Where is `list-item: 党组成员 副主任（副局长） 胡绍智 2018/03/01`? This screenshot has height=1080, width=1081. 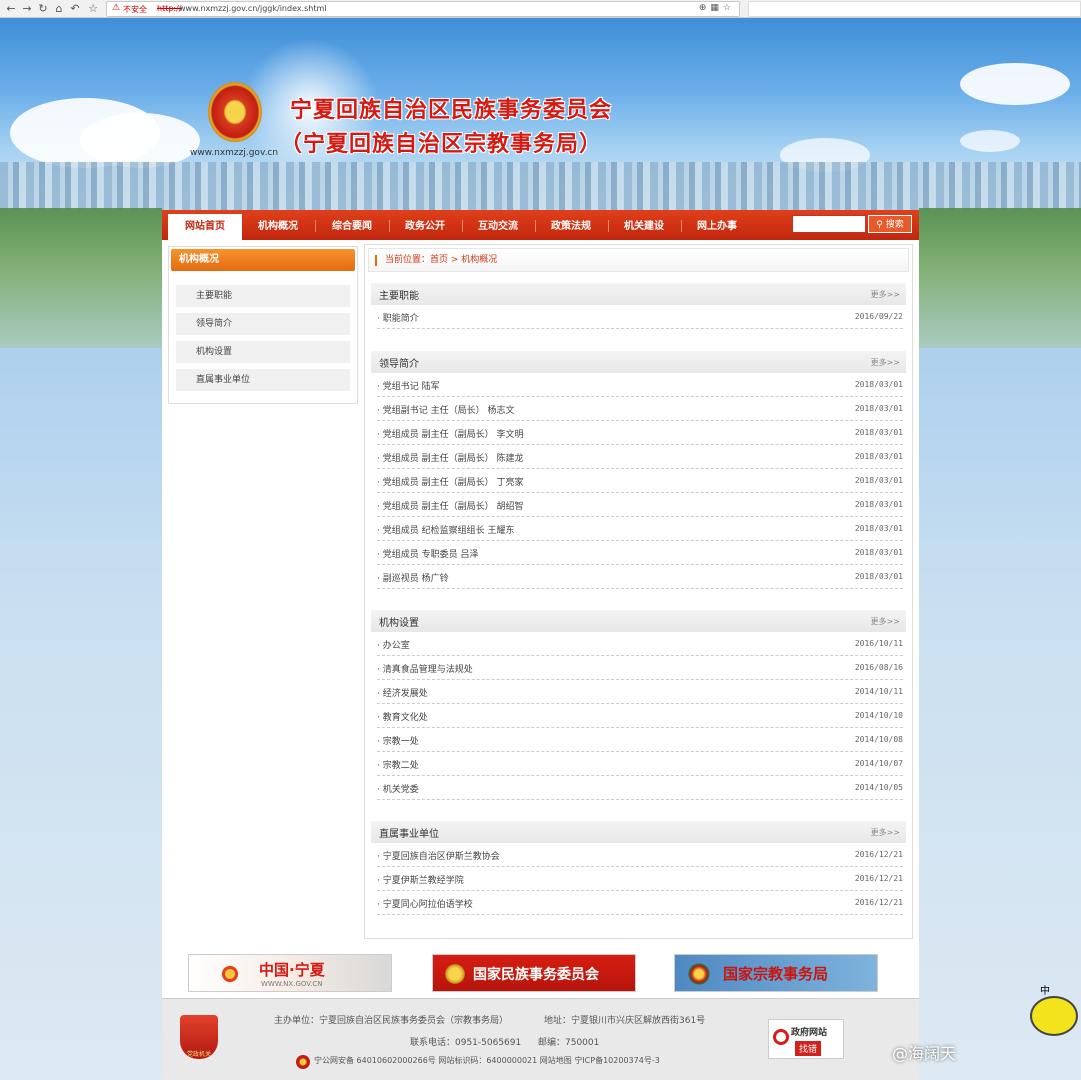 list-item: 党组成员 副主任（副局长） 胡绍智 2018/03/01 is located at coordinates (640, 505).